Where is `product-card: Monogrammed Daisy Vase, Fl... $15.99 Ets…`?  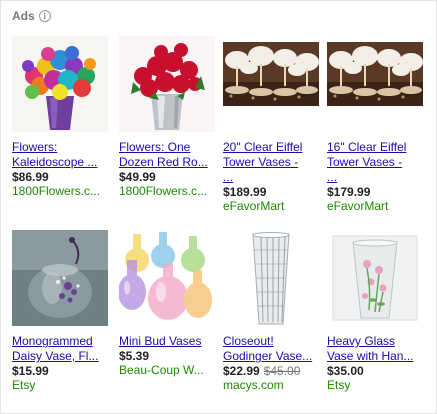
product-card: Monogrammed Daisy Vase, Fl... $15.99 Ets… is located at coordinates (60, 311).